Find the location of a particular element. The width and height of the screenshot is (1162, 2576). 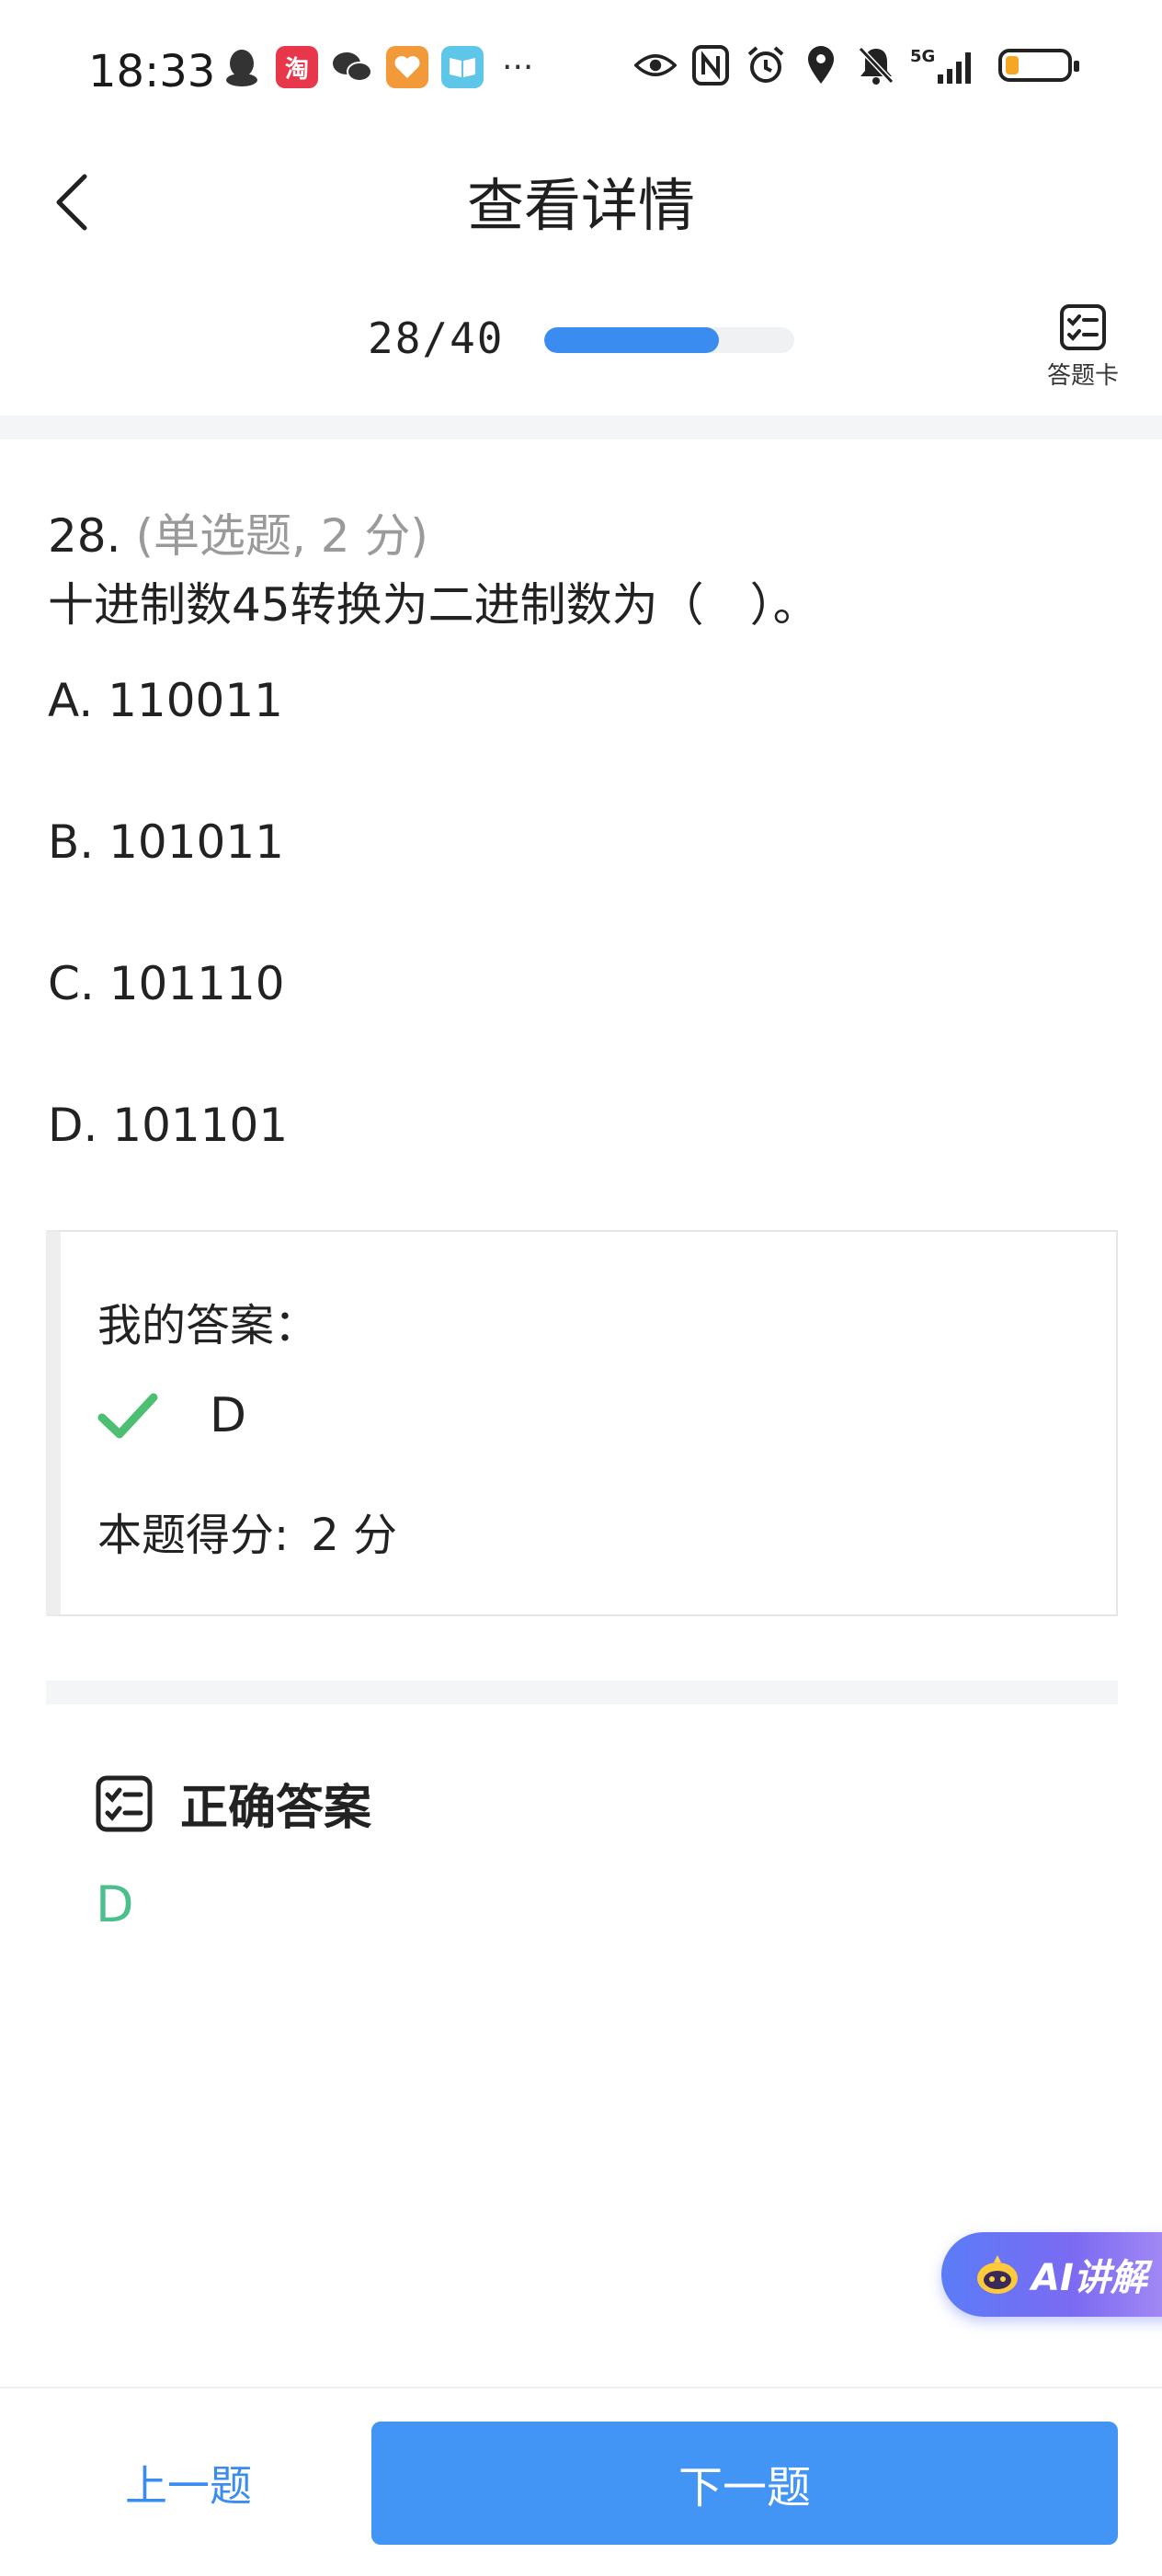

option-c: C. 101110 is located at coordinates (168, 1018).